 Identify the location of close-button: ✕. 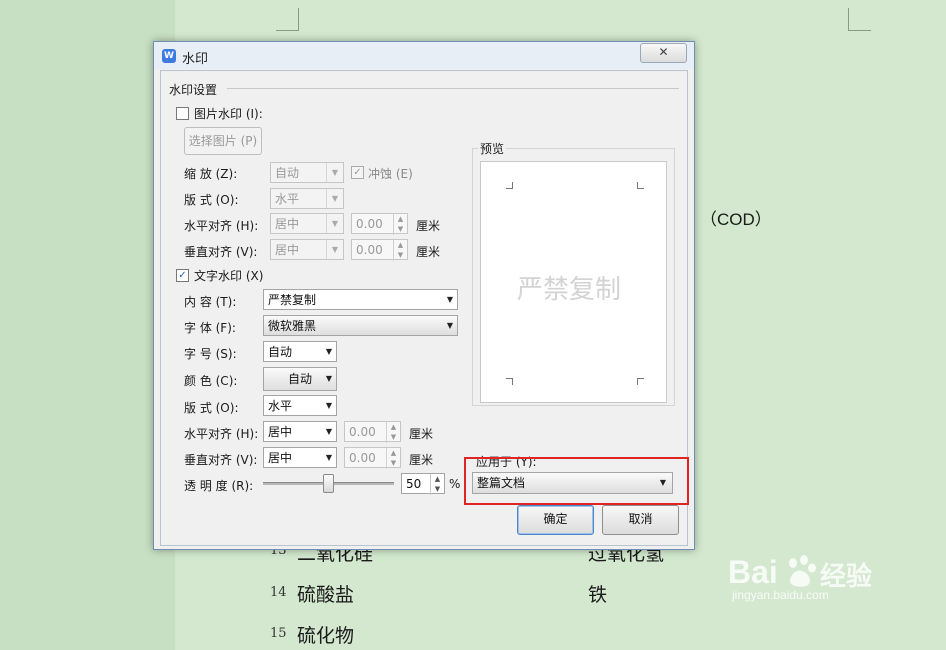
(663, 53).